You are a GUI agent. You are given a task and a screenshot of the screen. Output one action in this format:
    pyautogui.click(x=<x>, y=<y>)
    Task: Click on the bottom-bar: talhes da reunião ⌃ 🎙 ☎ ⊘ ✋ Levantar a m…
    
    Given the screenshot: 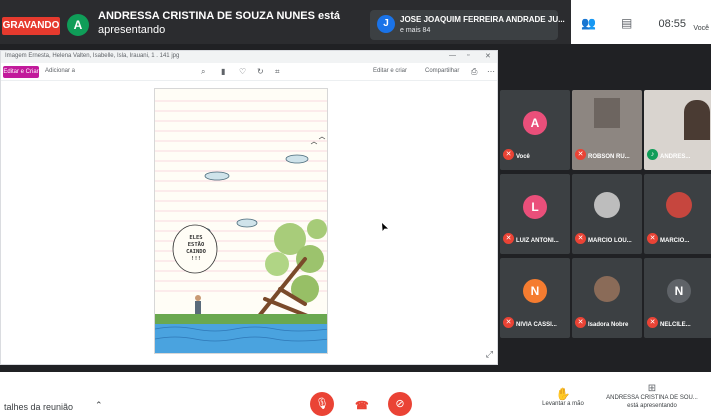 What is the action you would take?
    pyautogui.click(x=355, y=396)
    